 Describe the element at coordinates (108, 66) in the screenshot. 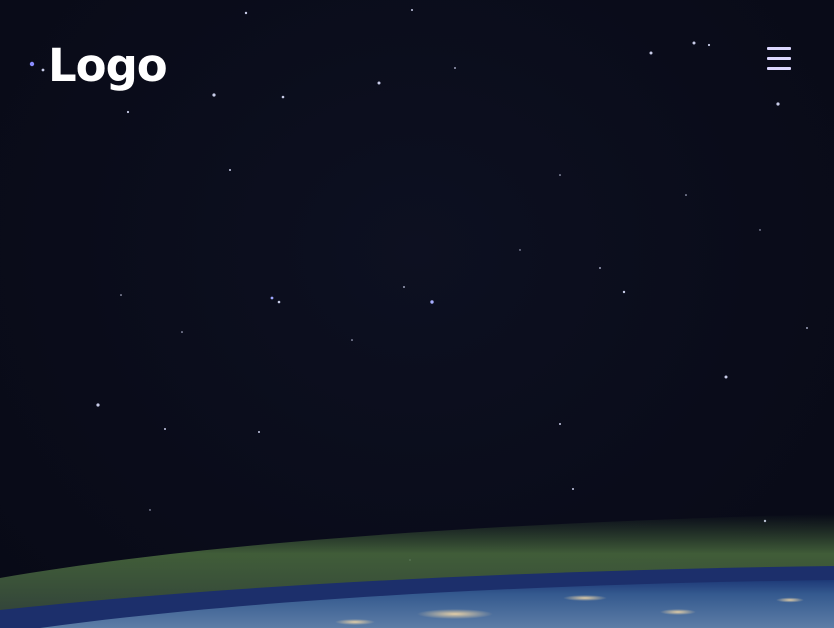

I see `logo: Logo` at that location.